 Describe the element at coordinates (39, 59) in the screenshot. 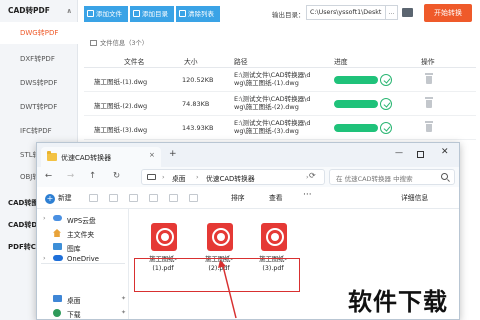

I see `sidebar-item-dxf-pdf: DXF转PDF` at that location.